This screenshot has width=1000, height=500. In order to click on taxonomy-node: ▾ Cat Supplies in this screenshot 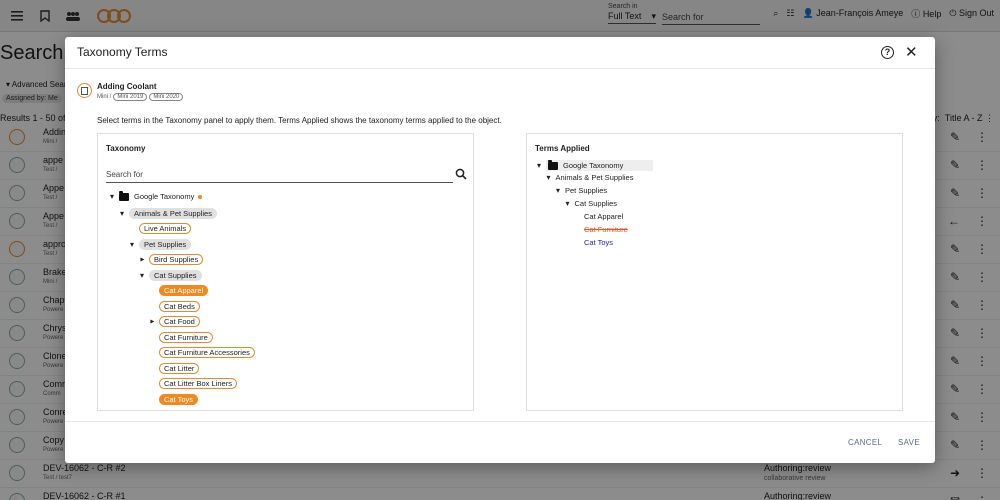, I will do `click(170, 275)`.